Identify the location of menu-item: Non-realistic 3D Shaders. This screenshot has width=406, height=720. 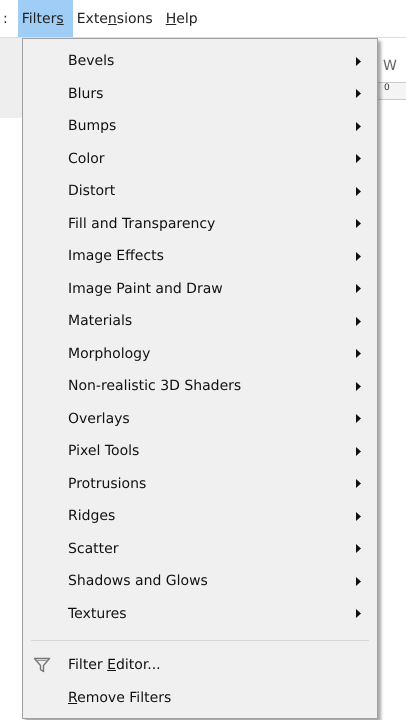
(200, 386).